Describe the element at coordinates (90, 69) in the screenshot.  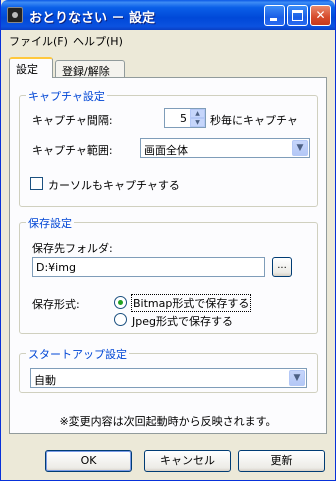
I see `tab-register: 登録/解除` at that location.